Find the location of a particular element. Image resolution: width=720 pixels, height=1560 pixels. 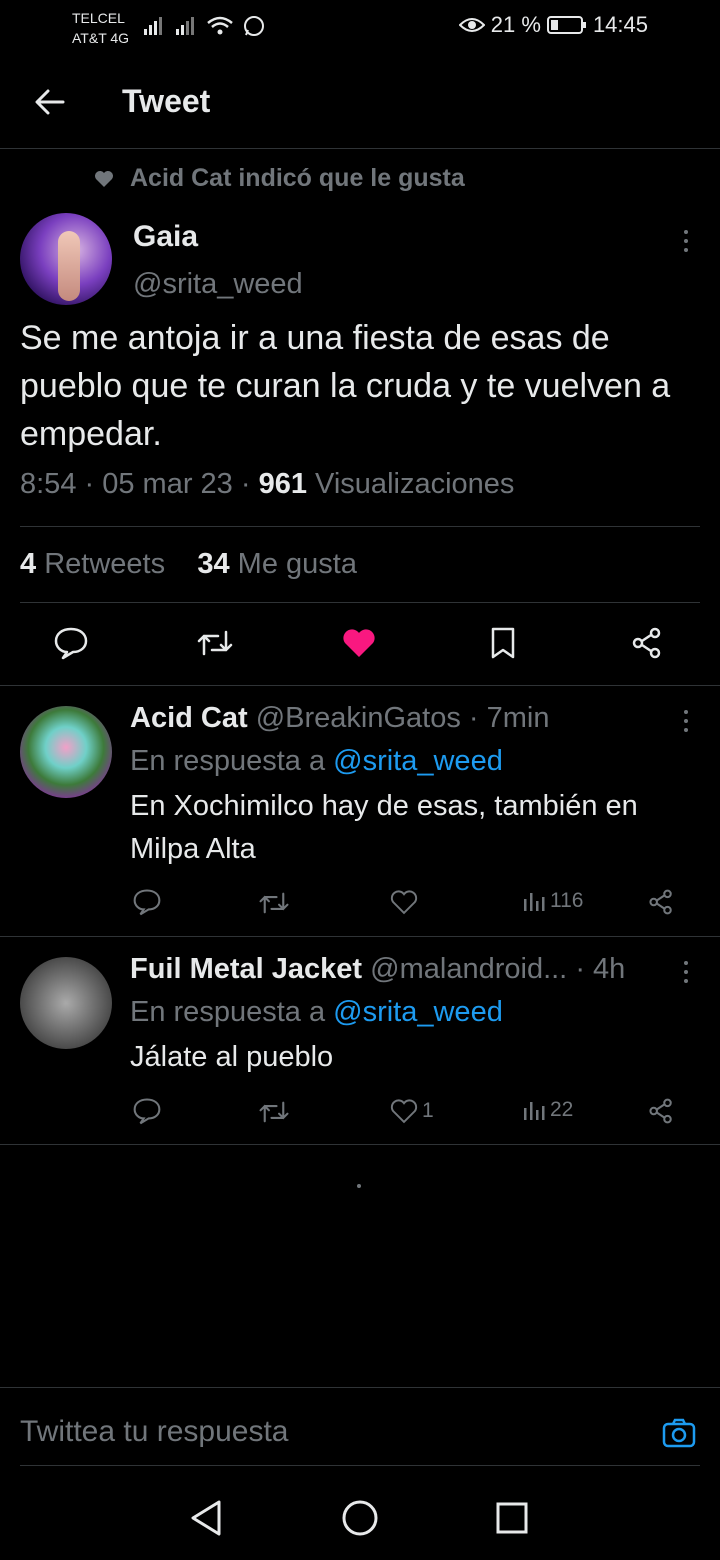

avatar is located at coordinates (66, 259).